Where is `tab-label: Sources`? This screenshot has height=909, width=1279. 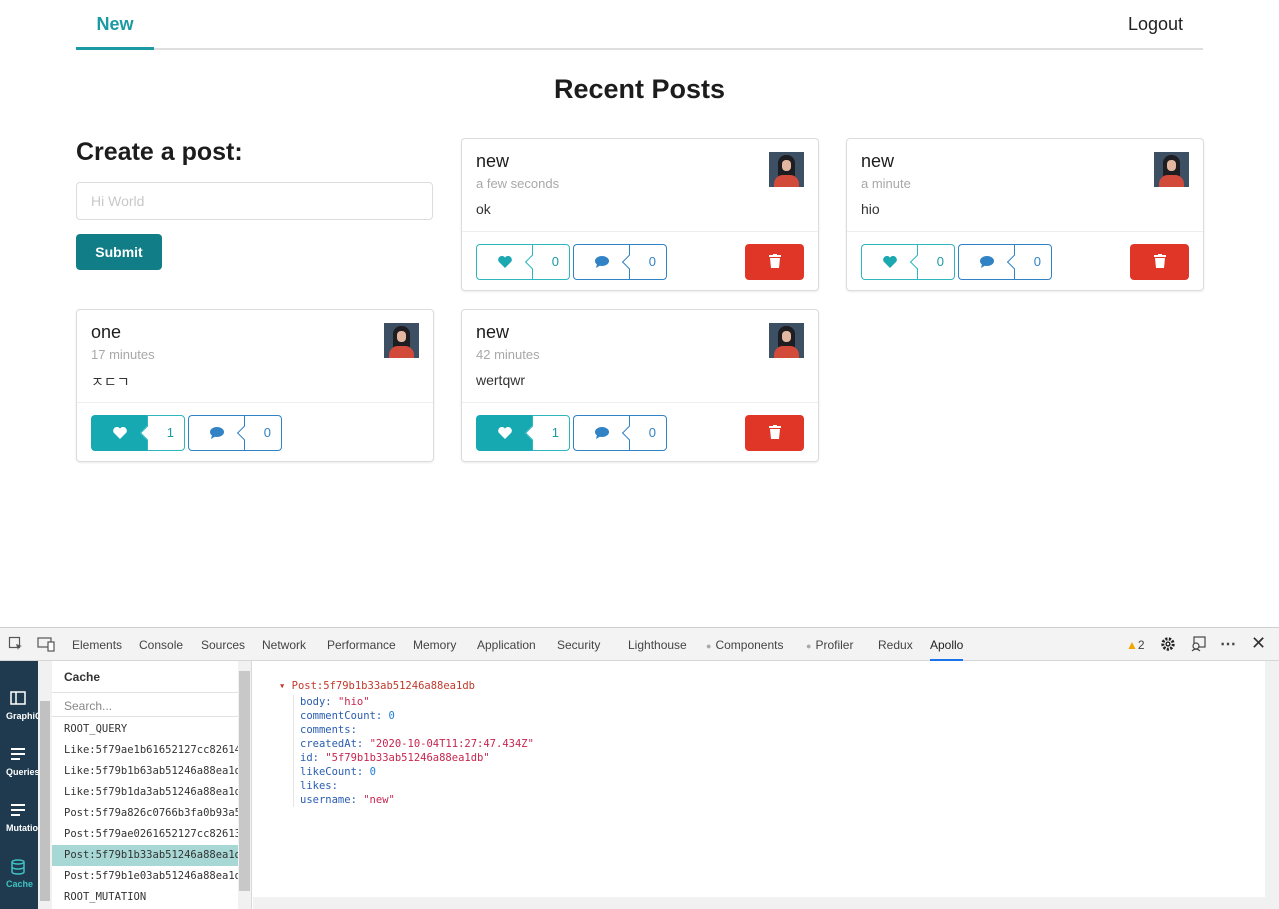
tab-label: Sources is located at coordinates (223, 645).